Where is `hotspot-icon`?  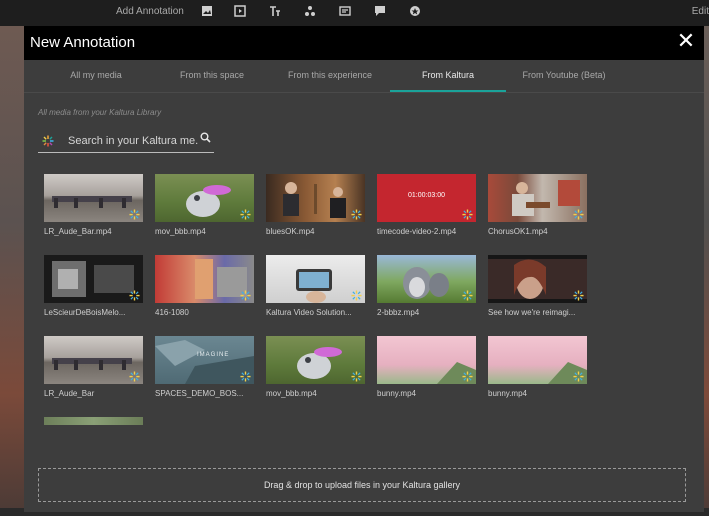 hotspot-icon is located at coordinates (310, 12).